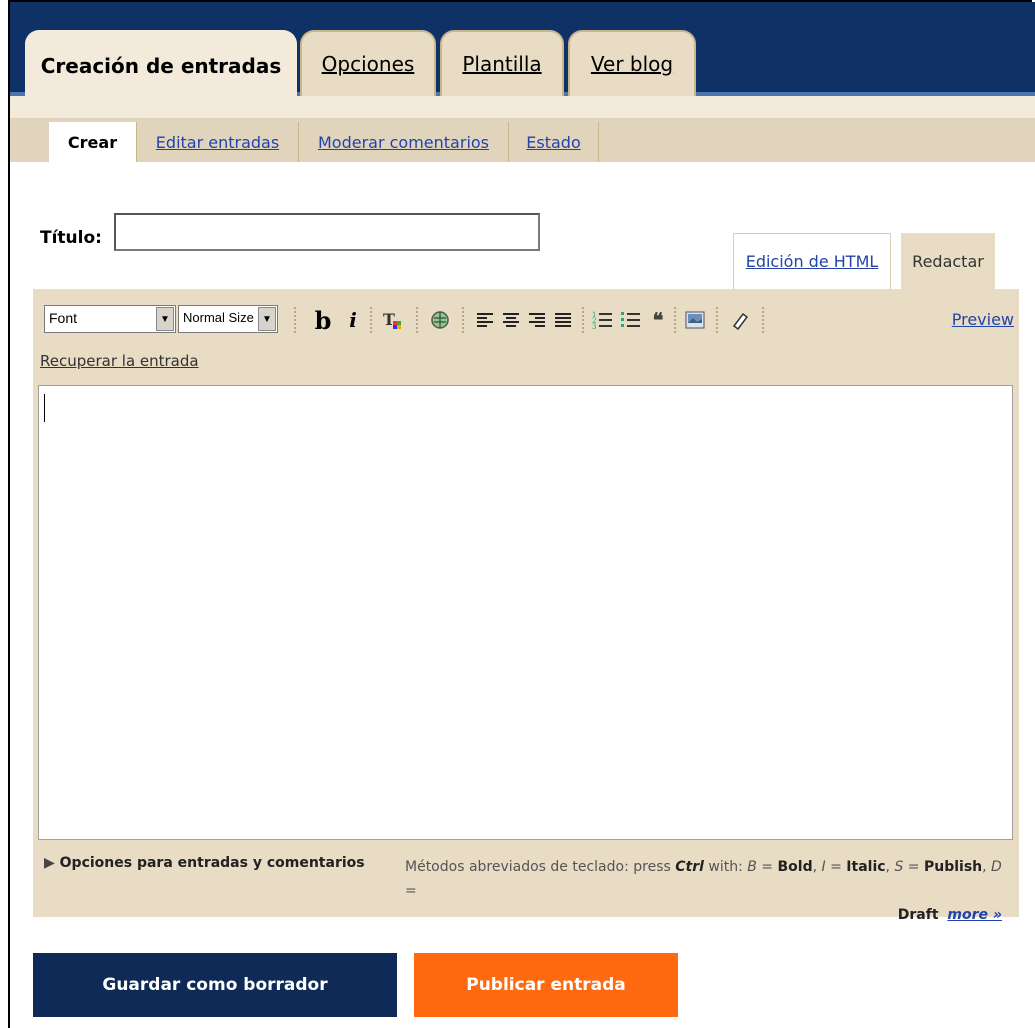  What do you see at coordinates (918, 915) in the screenshot?
I see `shortcut-d-label: Draft` at bounding box center [918, 915].